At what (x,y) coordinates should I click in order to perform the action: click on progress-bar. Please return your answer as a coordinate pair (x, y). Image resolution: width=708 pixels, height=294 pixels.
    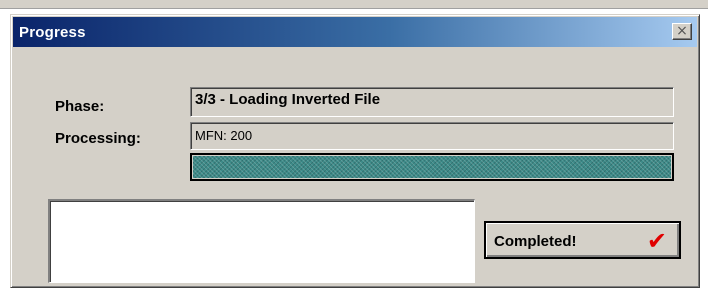
    Looking at the image, I should click on (432, 167).